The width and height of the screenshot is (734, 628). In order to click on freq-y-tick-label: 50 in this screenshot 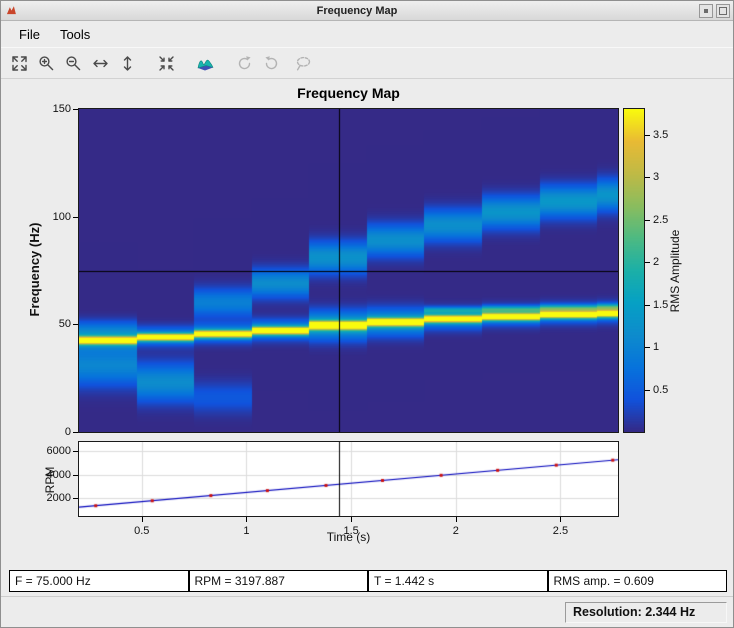, I will do `click(64, 324)`.